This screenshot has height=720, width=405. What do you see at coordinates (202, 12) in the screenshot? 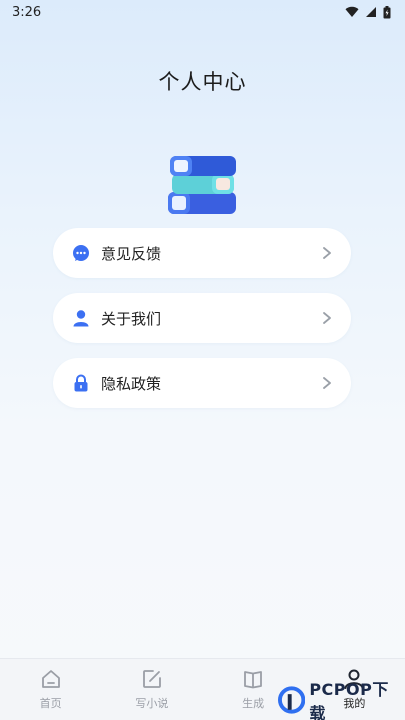
I see `status-bar: 3:26` at bounding box center [202, 12].